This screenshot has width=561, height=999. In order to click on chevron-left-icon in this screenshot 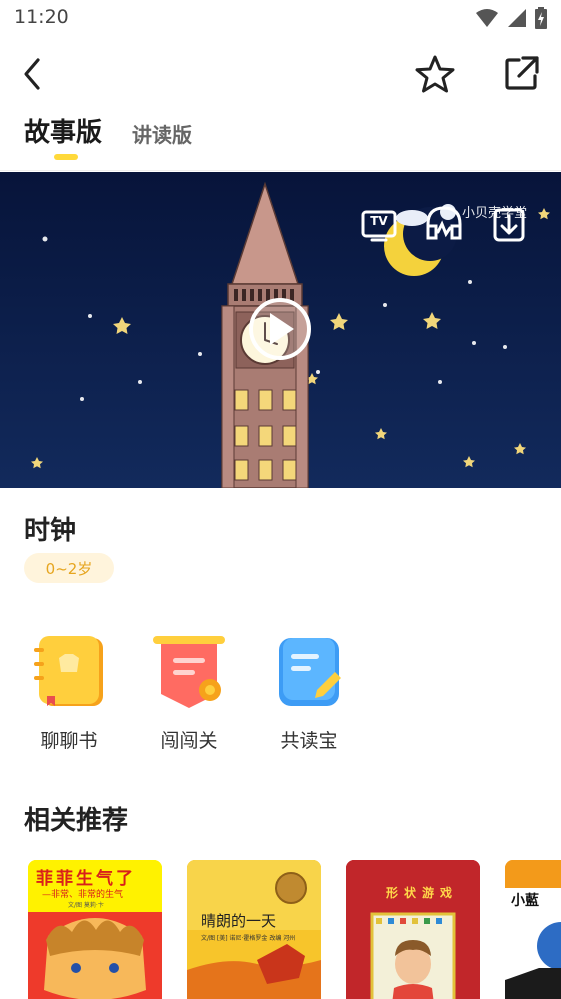, I will do `click(32, 74)`.